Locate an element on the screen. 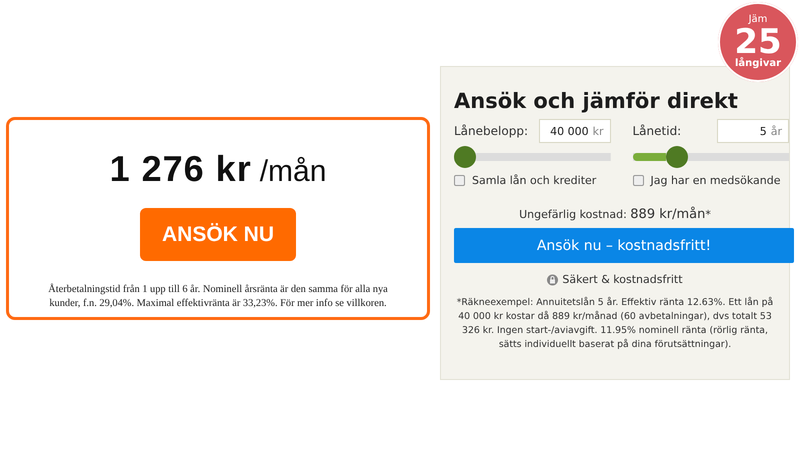 The image size is (800, 450). example-text: *Räkneexempel: Annuitetslån 5 år. Effektiv ränta 12.63%. Ett lån på 40 000 kr kostar då 889 kr/månad (60 avbetalningar), dvs totalt 53 326 kr. Ingen start-/aviavgift. 11.95% nominell ränta (rörlig ränta, sätts individuellt baserat på dina förutsättningar). is located at coordinates (615, 324).